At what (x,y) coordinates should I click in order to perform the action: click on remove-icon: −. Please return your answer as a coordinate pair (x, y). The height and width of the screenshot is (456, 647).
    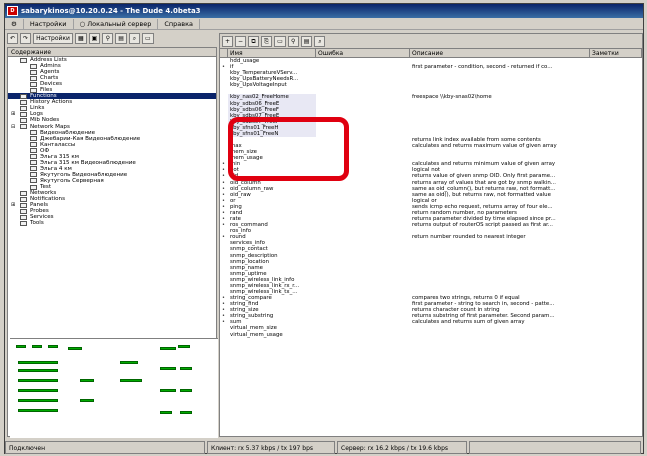
    Looking at the image, I should click on (241, 41).